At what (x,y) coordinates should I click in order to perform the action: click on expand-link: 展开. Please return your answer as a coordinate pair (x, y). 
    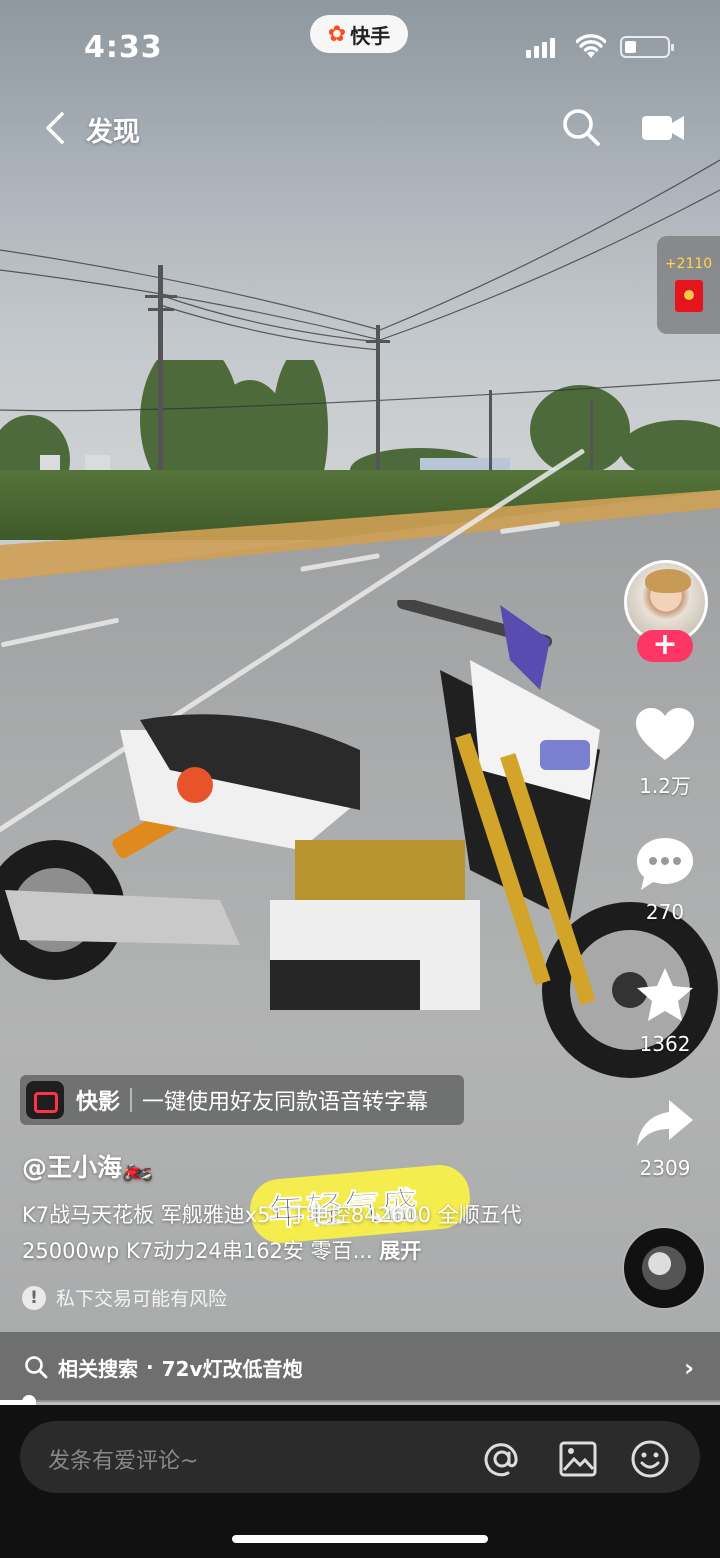
    Looking at the image, I should click on (400, 1251).